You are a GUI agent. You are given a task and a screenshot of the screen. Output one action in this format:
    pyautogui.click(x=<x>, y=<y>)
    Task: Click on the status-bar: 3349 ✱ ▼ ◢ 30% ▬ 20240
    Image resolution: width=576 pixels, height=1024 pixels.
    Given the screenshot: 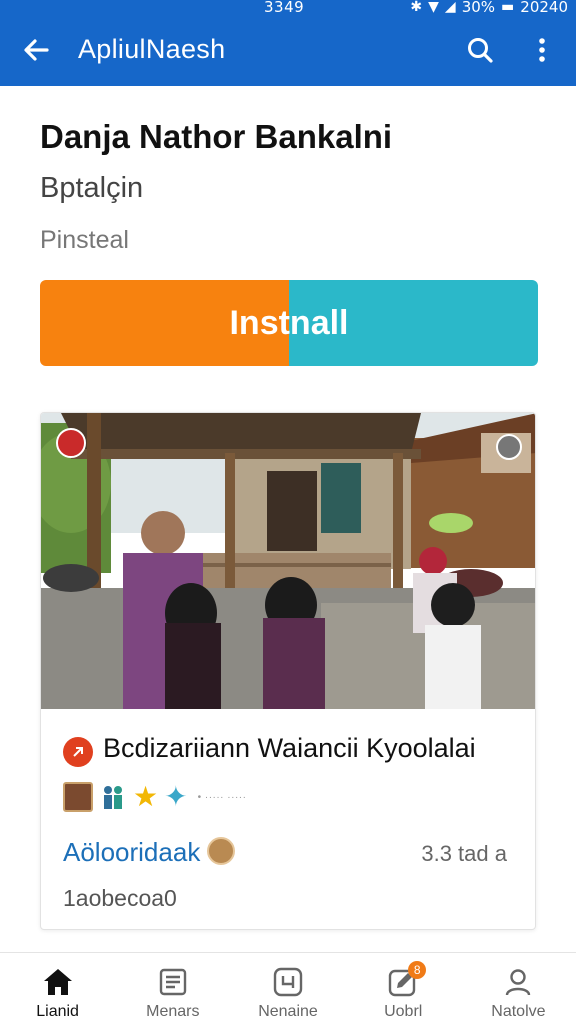 What is the action you would take?
    pyautogui.click(x=288, y=11)
    